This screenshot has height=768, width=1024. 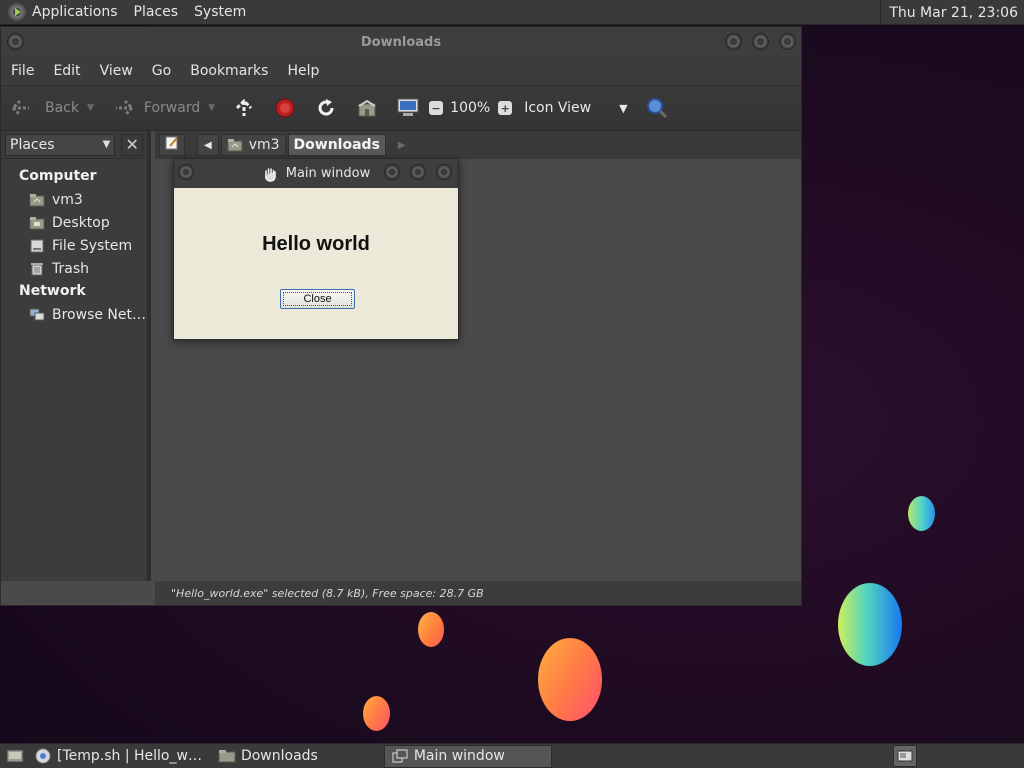 I want to click on dialog-title: Main window, so click(x=328, y=173).